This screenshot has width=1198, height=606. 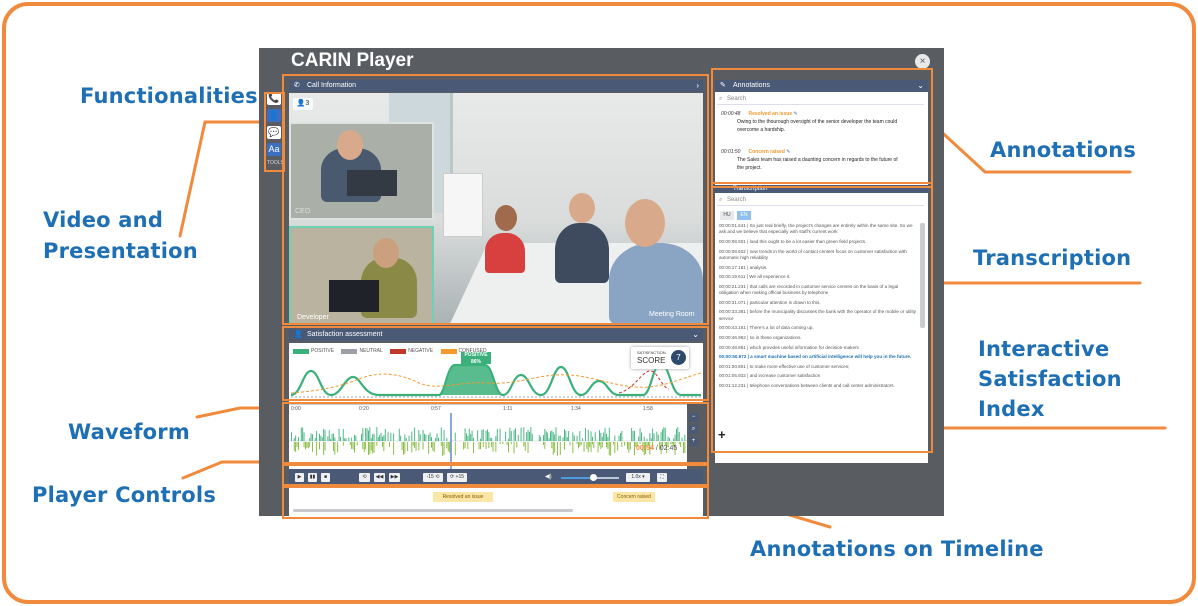 What do you see at coordinates (1052, 258) in the screenshot?
I see `callout-transcription: Transcription` at bounding box center [1052, 258].